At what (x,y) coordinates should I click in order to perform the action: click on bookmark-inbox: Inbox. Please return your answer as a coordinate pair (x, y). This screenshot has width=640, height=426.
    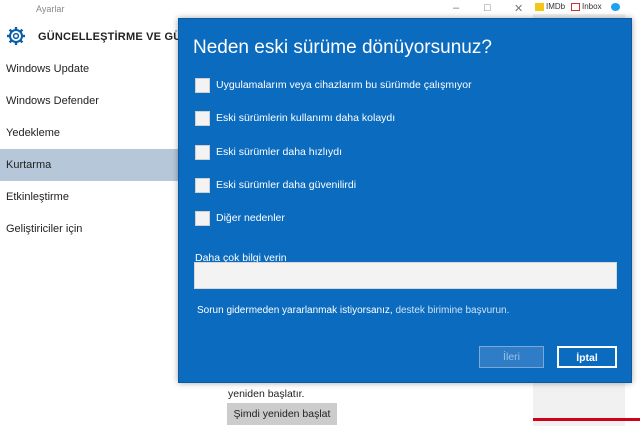
    Looking at the image, I should click on (586, 6).